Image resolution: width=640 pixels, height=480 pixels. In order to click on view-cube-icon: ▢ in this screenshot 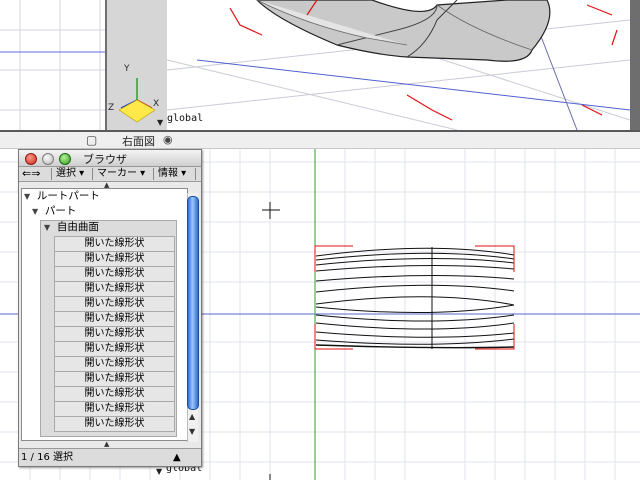, I will do `click(91, 140)`.